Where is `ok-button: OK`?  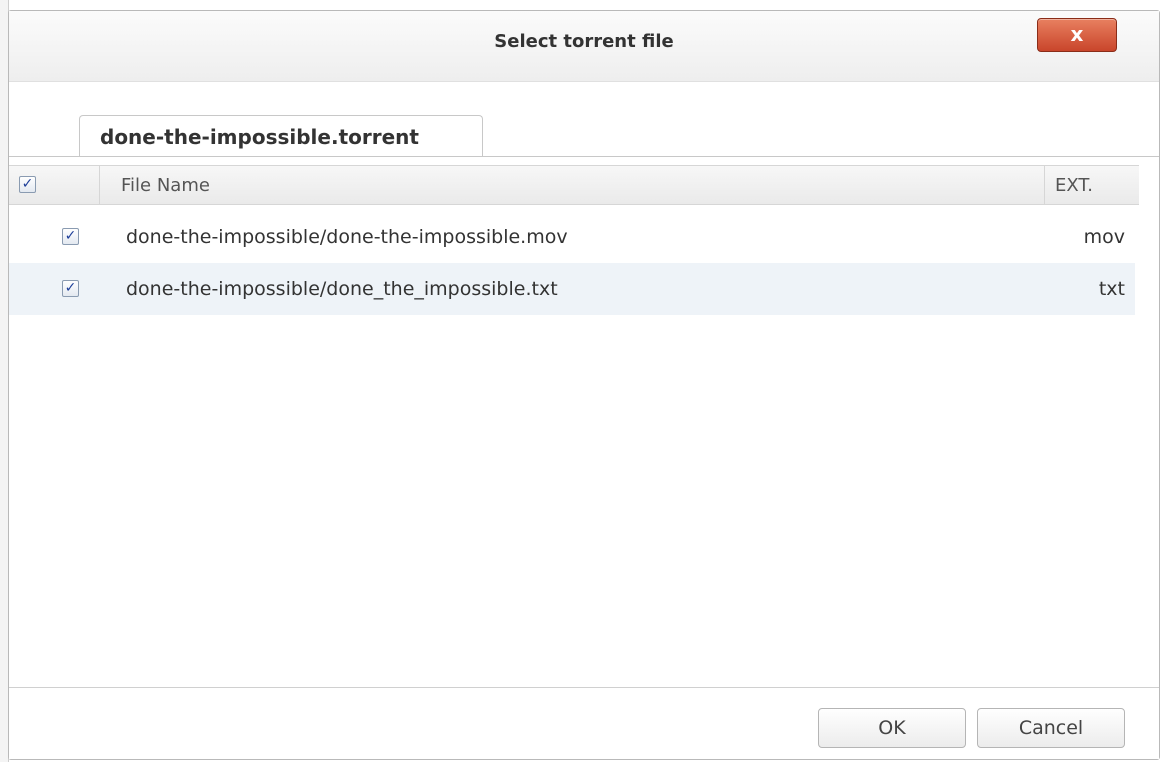 ok-button: OK is located at coordinates (892, 728).